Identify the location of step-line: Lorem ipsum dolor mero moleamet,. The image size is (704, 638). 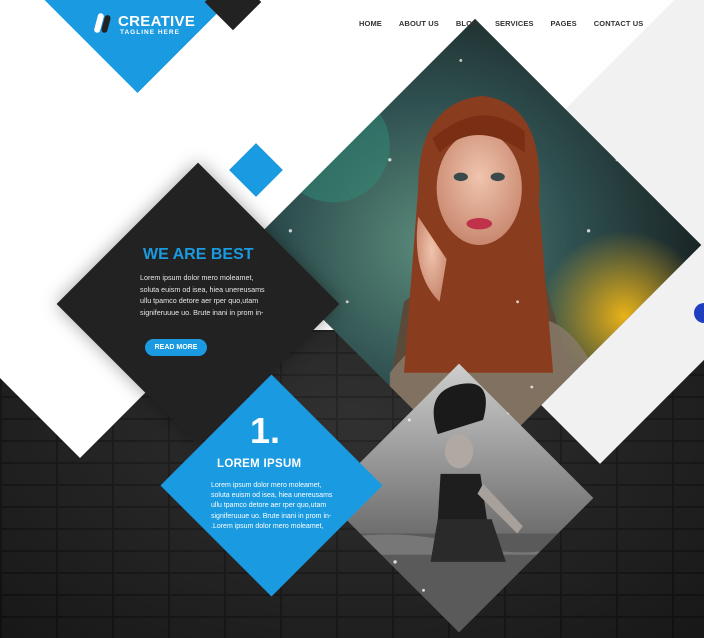
(266, 485).